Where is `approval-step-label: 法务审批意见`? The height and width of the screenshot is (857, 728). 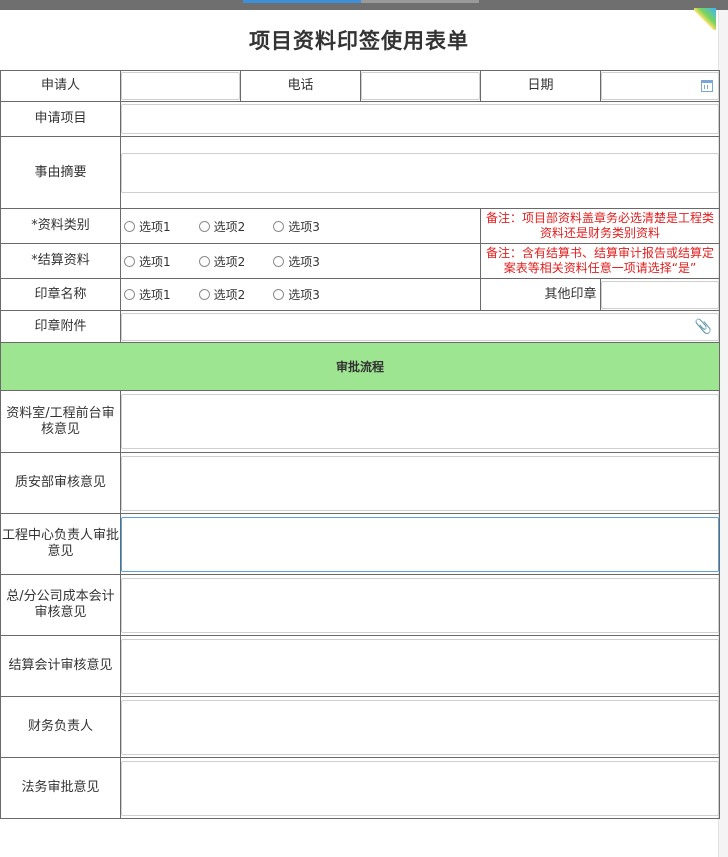 approval-step-label: 法务审批意见 is located at coordinates (60, 788).